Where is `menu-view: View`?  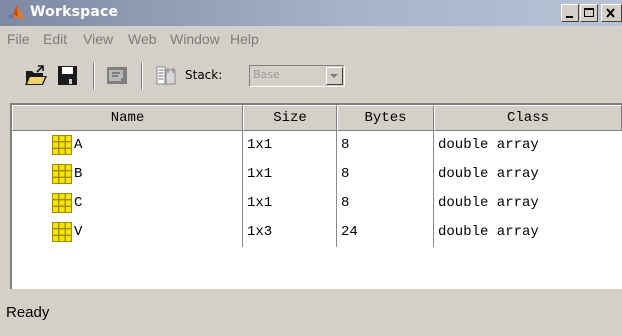 menu-view: View is located at coordinates (98, 39).